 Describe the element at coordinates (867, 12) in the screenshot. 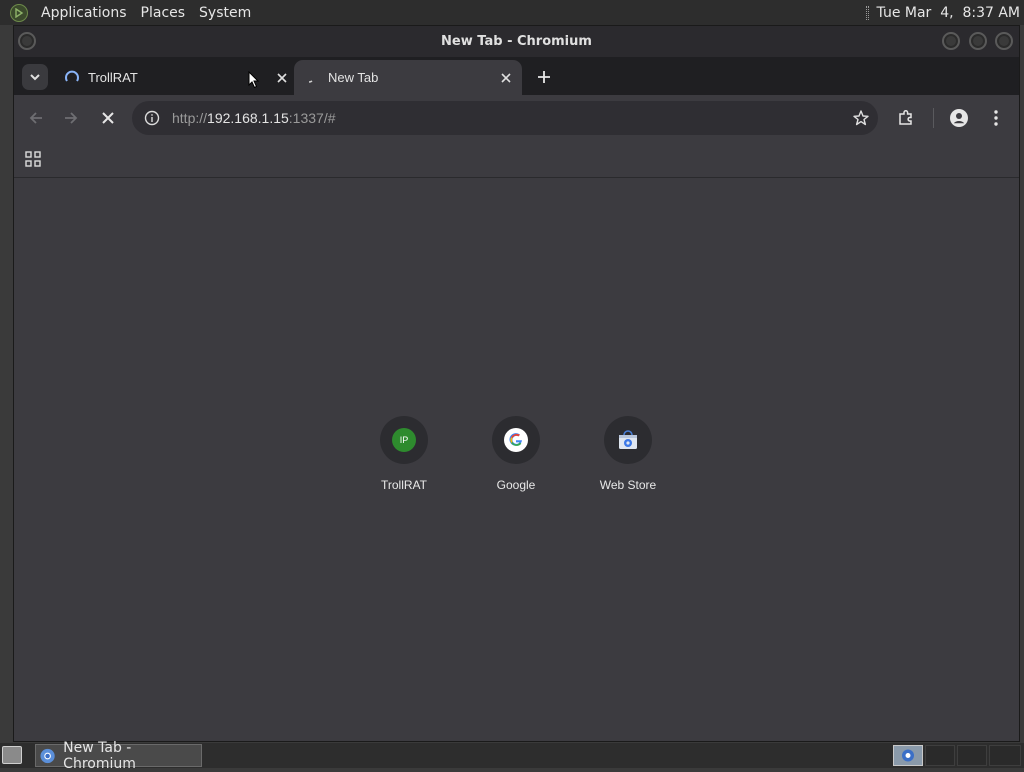

I see `panel-grip` at that location.